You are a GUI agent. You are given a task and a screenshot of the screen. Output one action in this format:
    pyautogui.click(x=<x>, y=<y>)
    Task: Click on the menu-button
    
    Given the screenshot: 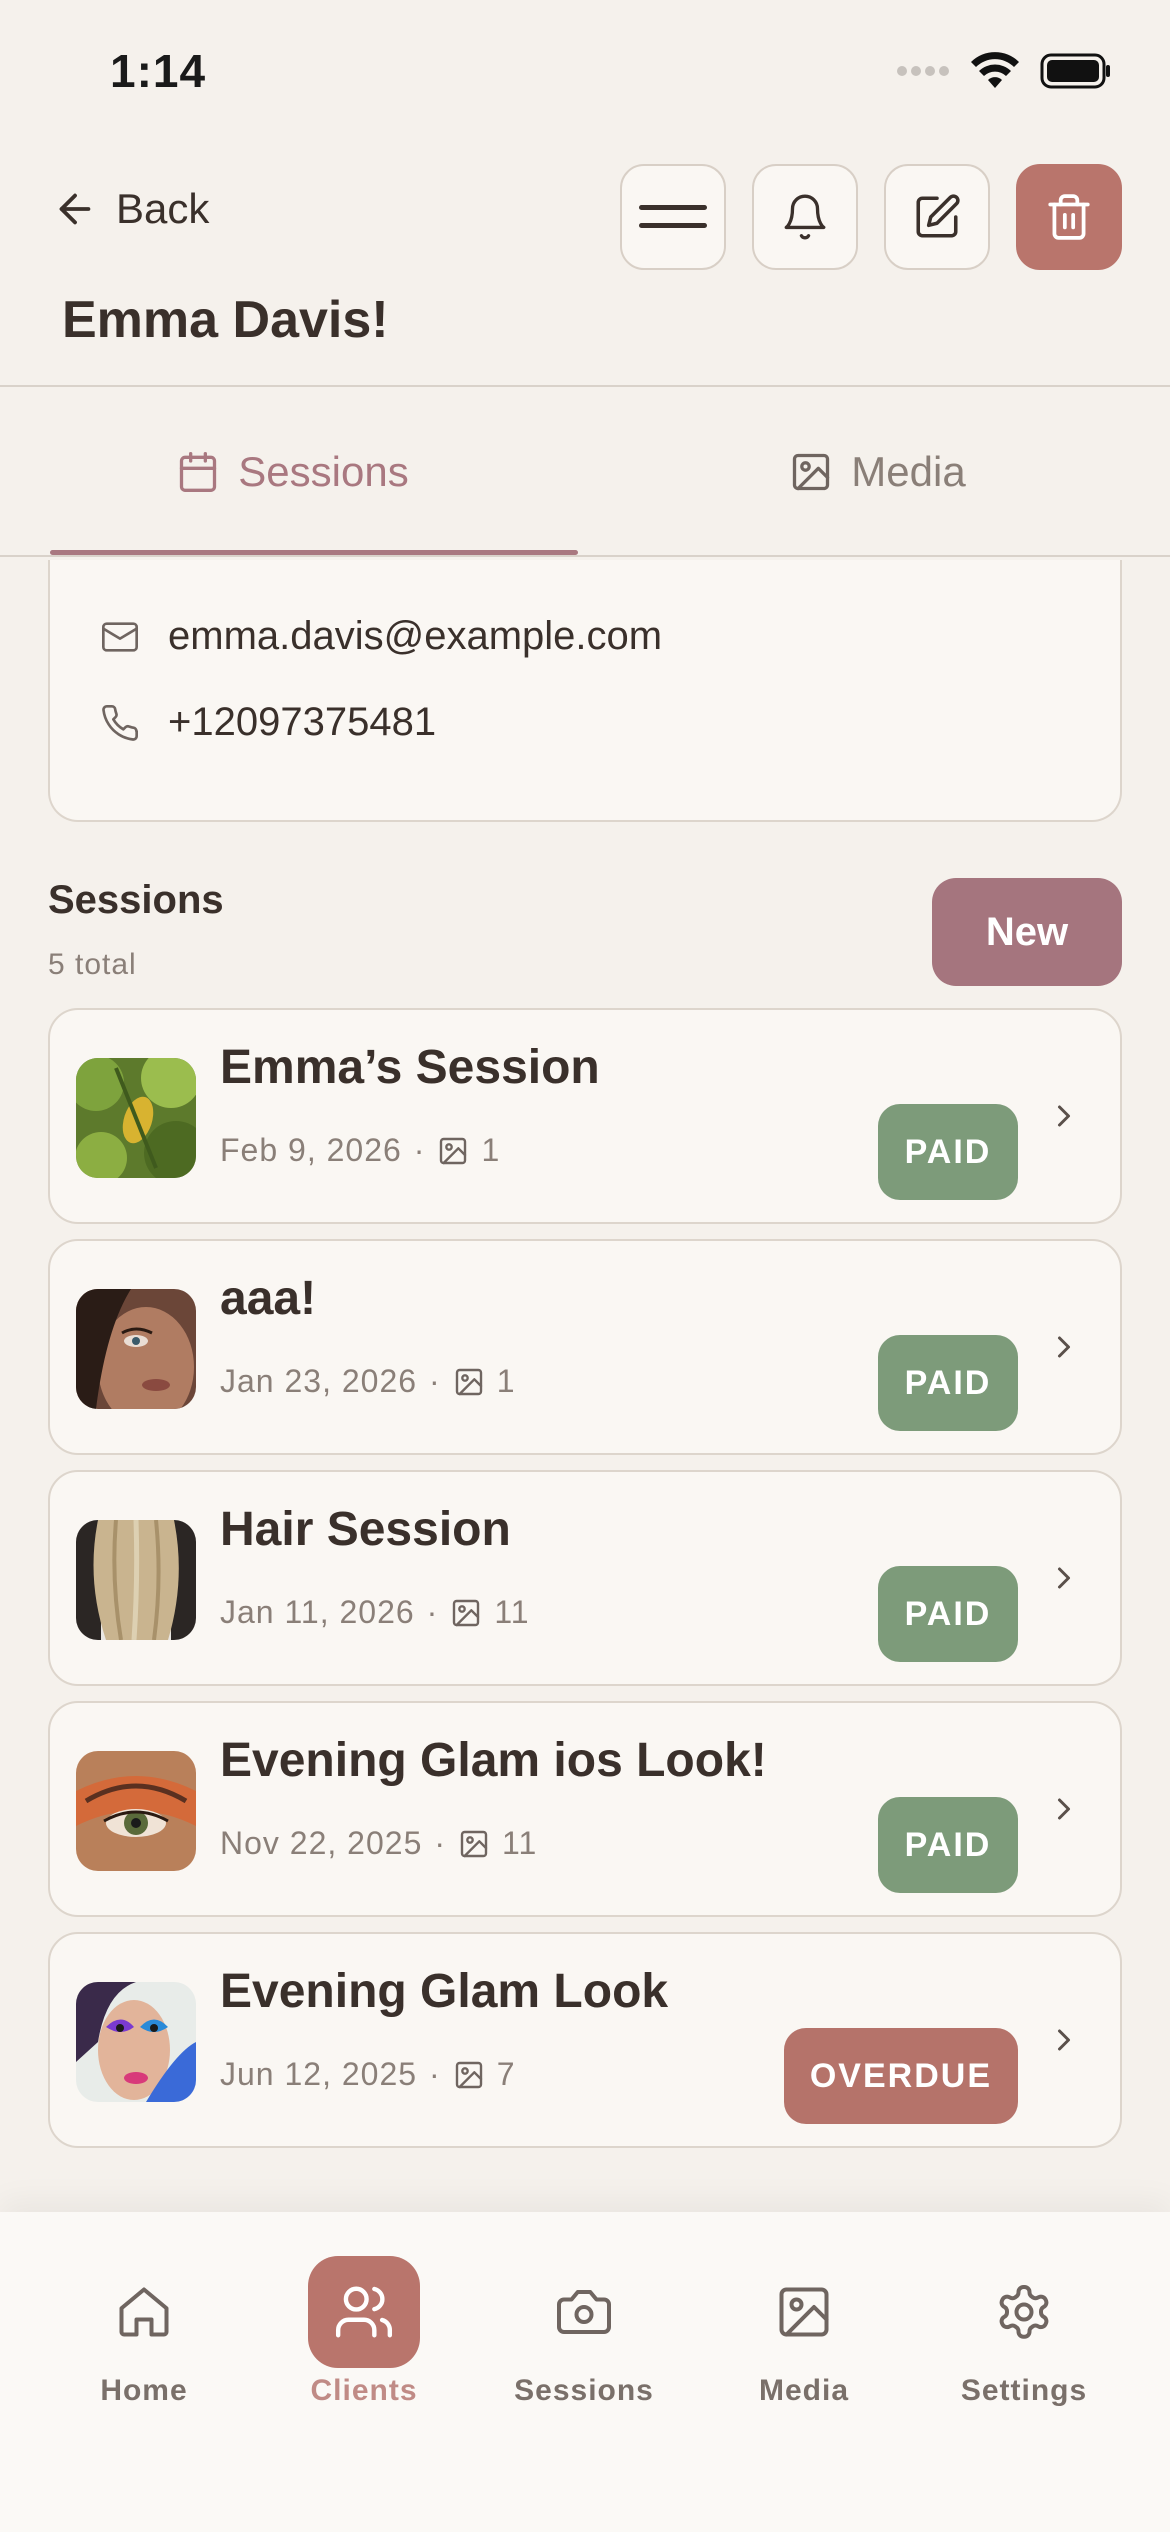 What is the action you would take?
    pyautogui.click(x=673, y=217)
    